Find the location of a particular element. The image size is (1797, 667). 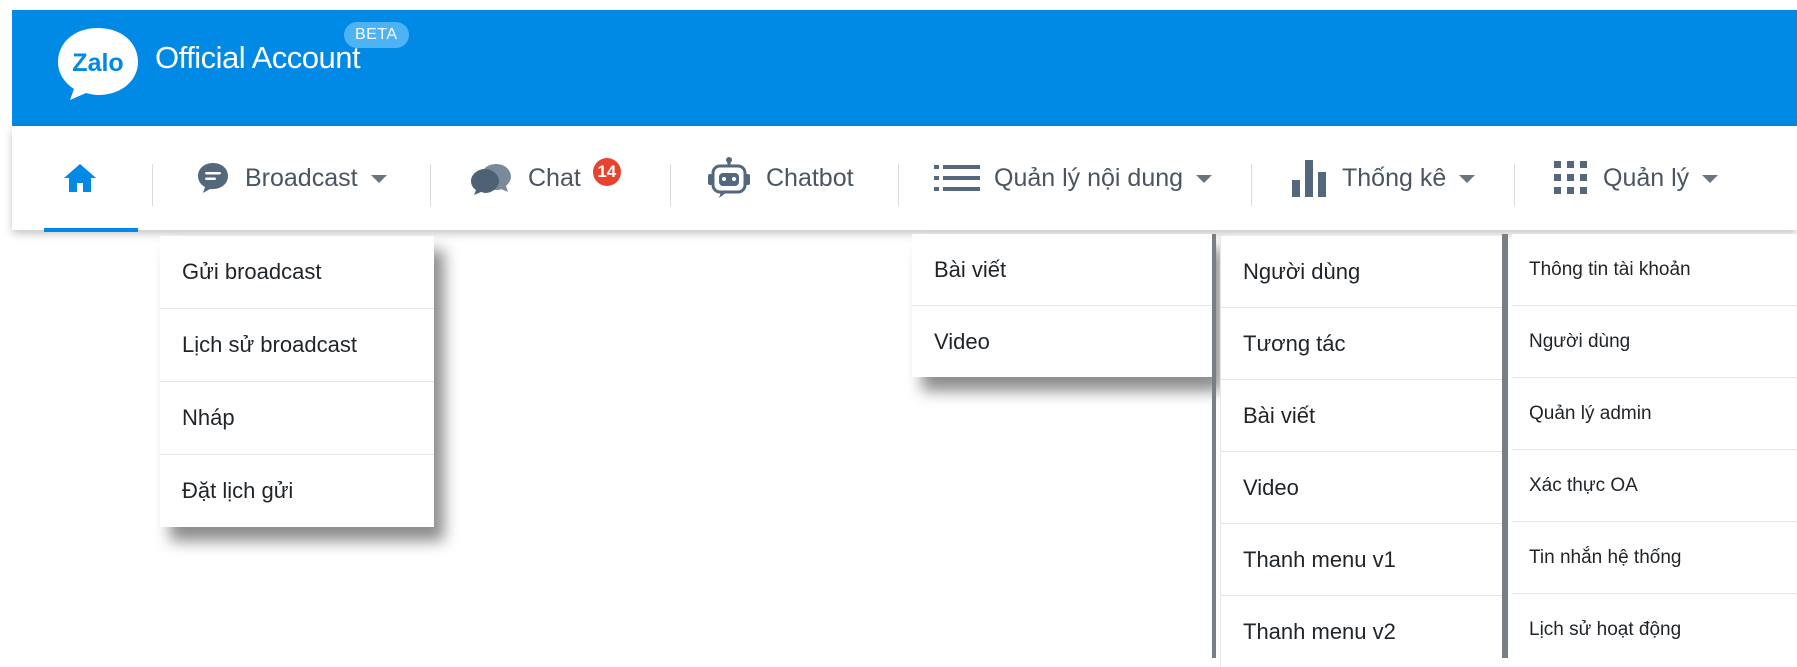

grid-dots-icon is located at coordinates (1570, 177).